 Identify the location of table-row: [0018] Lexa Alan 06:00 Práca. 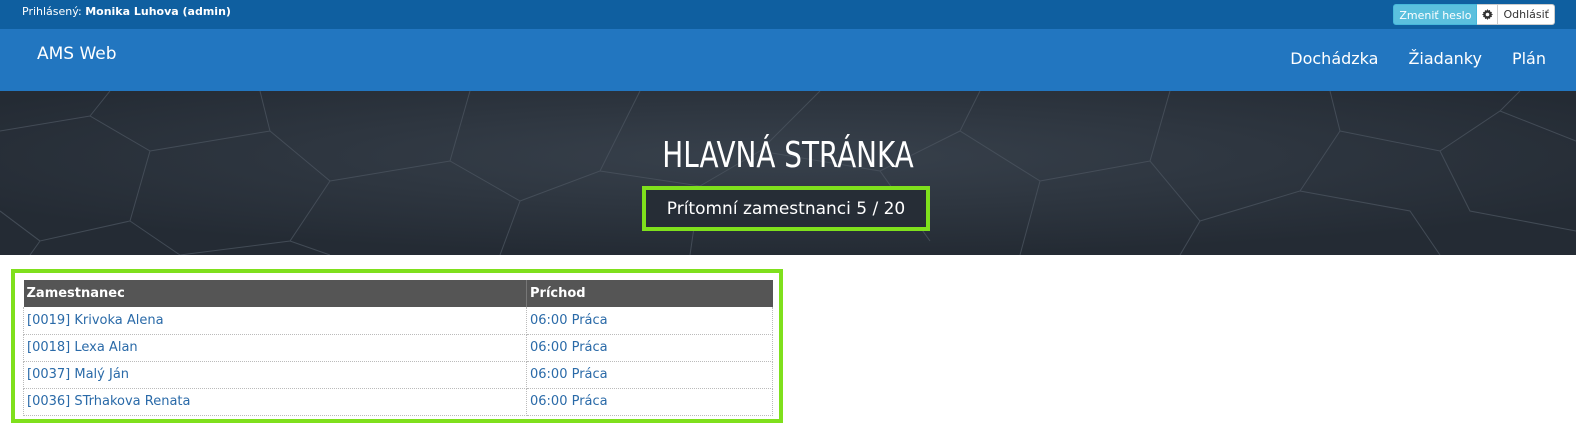
(398, 348).